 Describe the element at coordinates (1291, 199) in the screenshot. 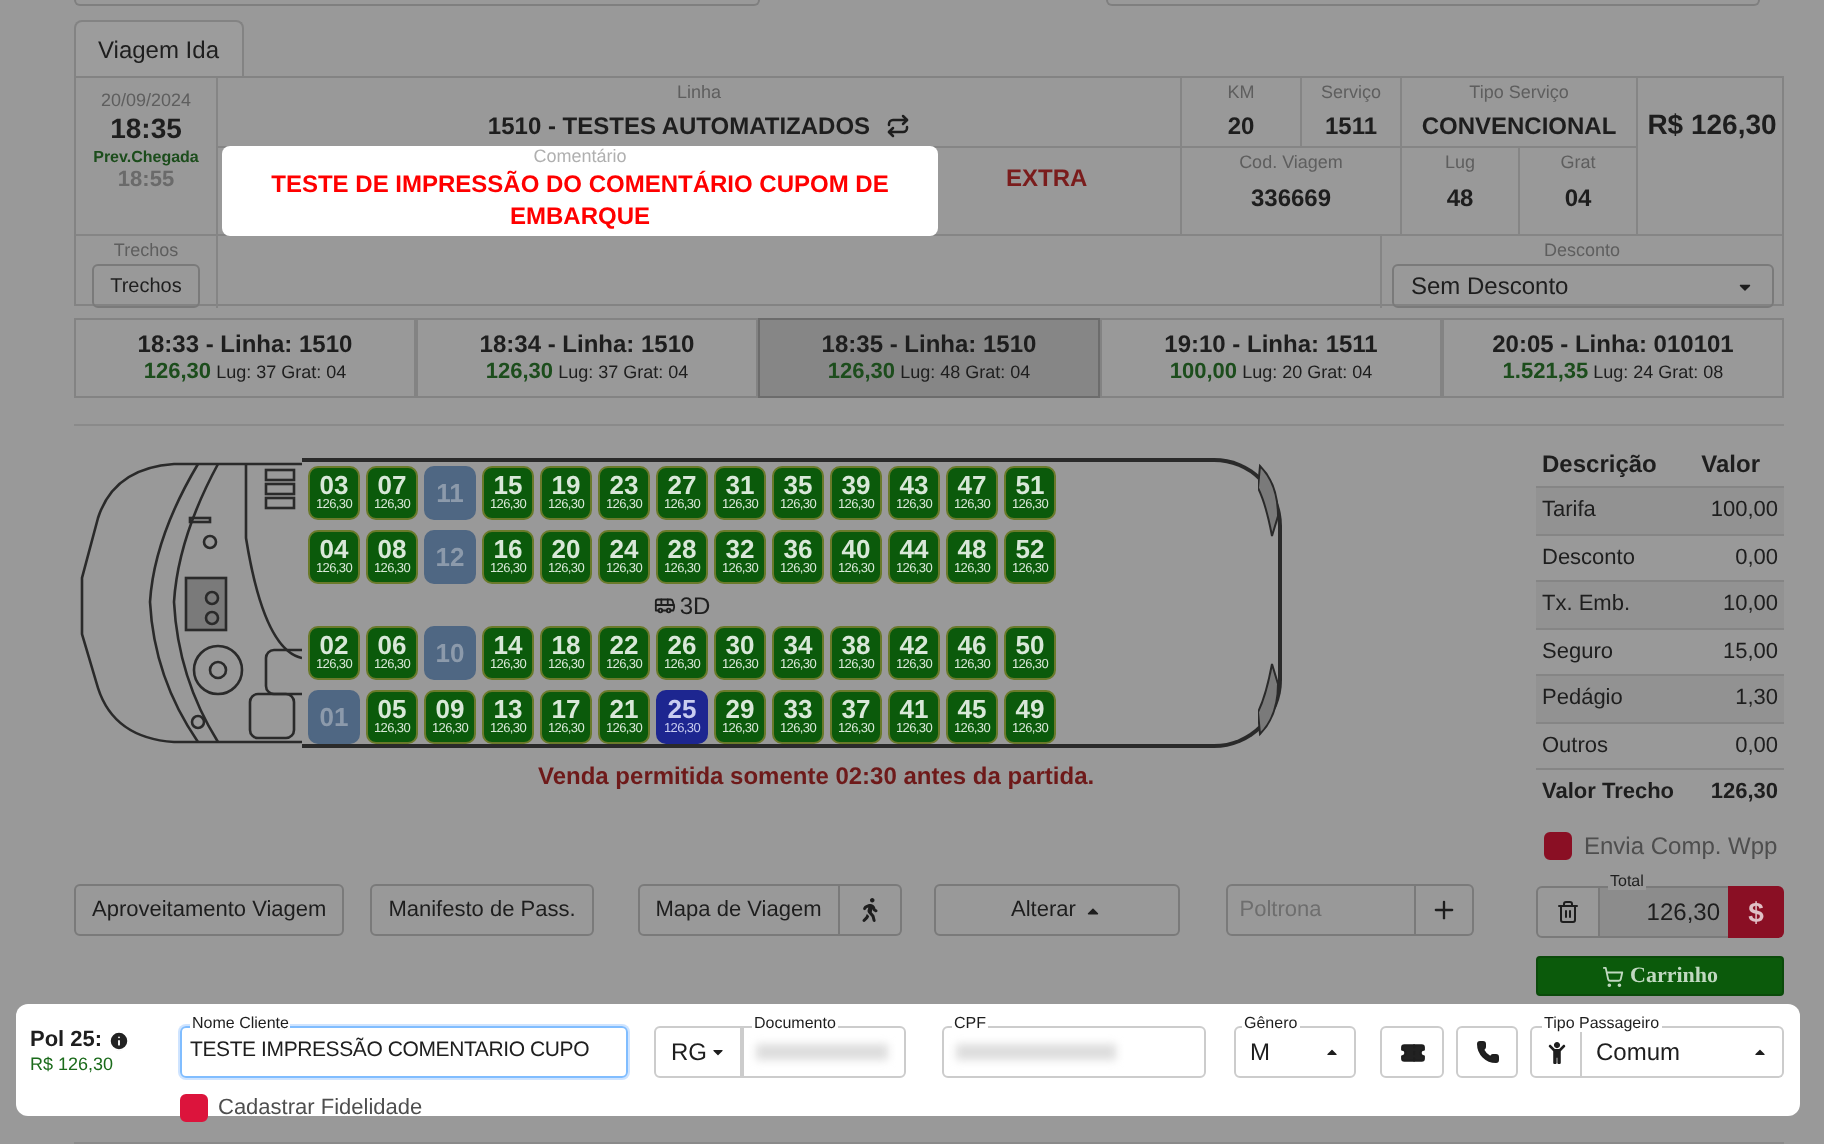

I see `trip-code: 336669` at that location.